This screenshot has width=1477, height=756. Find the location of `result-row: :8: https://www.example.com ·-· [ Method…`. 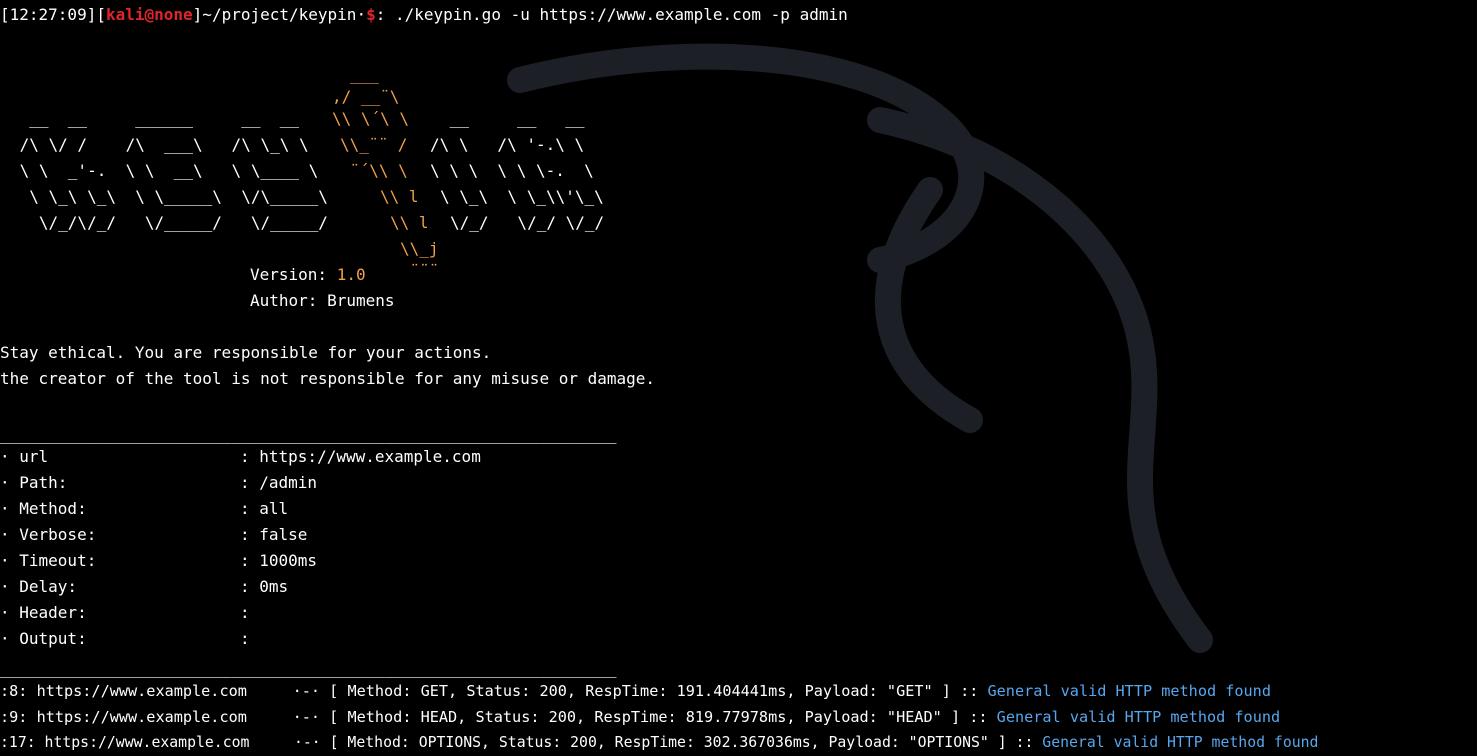

result-row: :8: https://www.example.com ·-· [ Method… is located at coordinates (635, 691).